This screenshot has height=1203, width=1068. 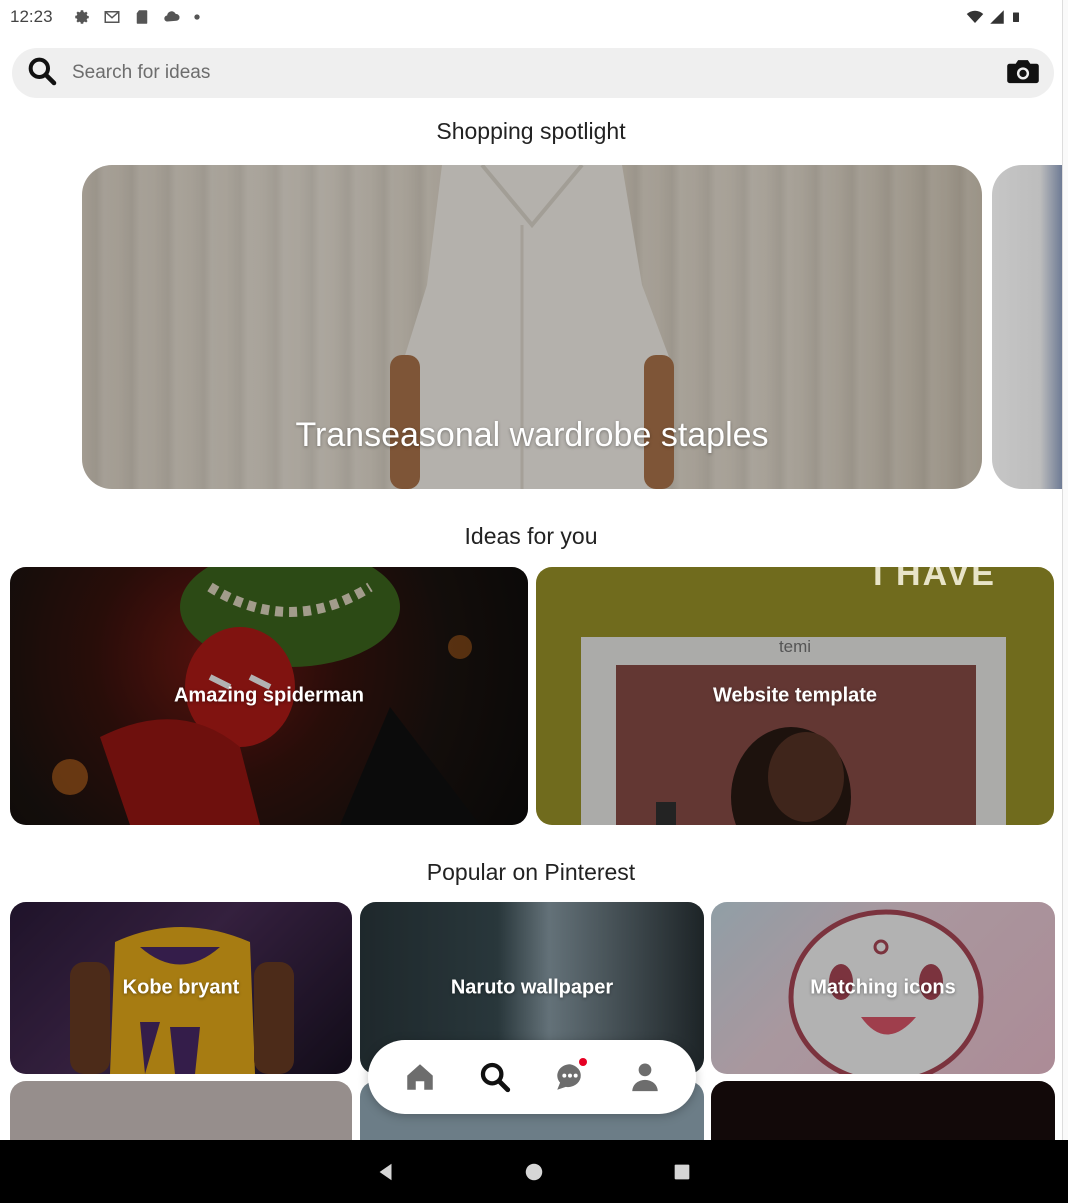 I want to click on tab-home, so click(x=420, y=1077).